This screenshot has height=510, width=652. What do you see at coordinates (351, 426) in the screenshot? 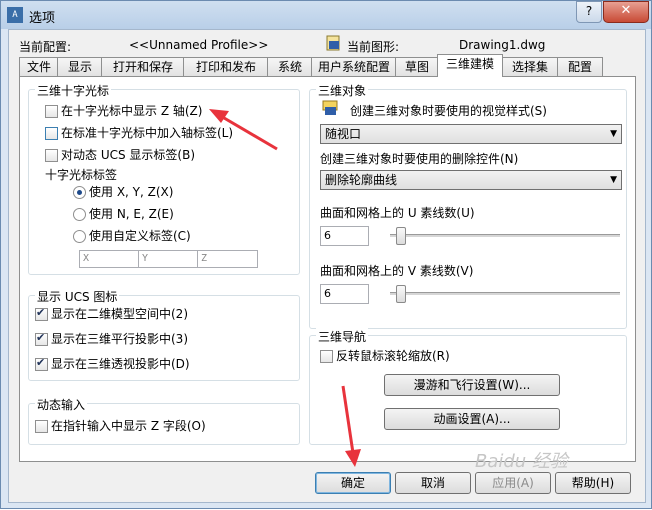
I see `arrow-to-ok-button` at bounding box center [351, 426].